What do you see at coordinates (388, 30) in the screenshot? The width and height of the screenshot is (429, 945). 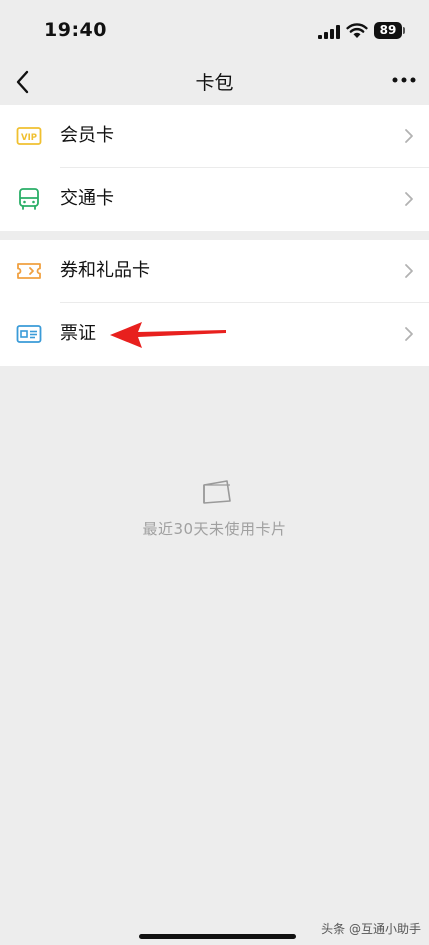 I see `battery-indicator: 89` at bounding box center [388, 30].